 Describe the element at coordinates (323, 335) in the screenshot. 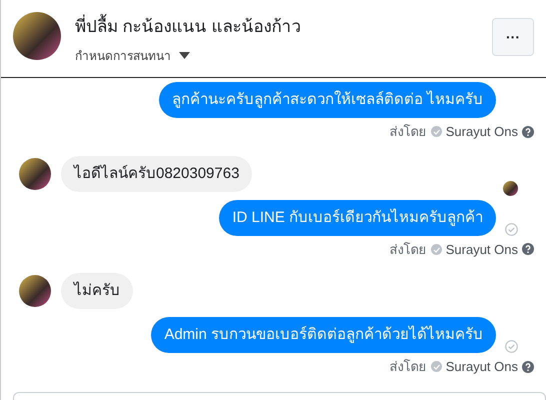

I see `message-bubble: Admin รบกวนขอเบอร์ติดต่อลูกค้าด้วยได้ไหมครับ` at that location.